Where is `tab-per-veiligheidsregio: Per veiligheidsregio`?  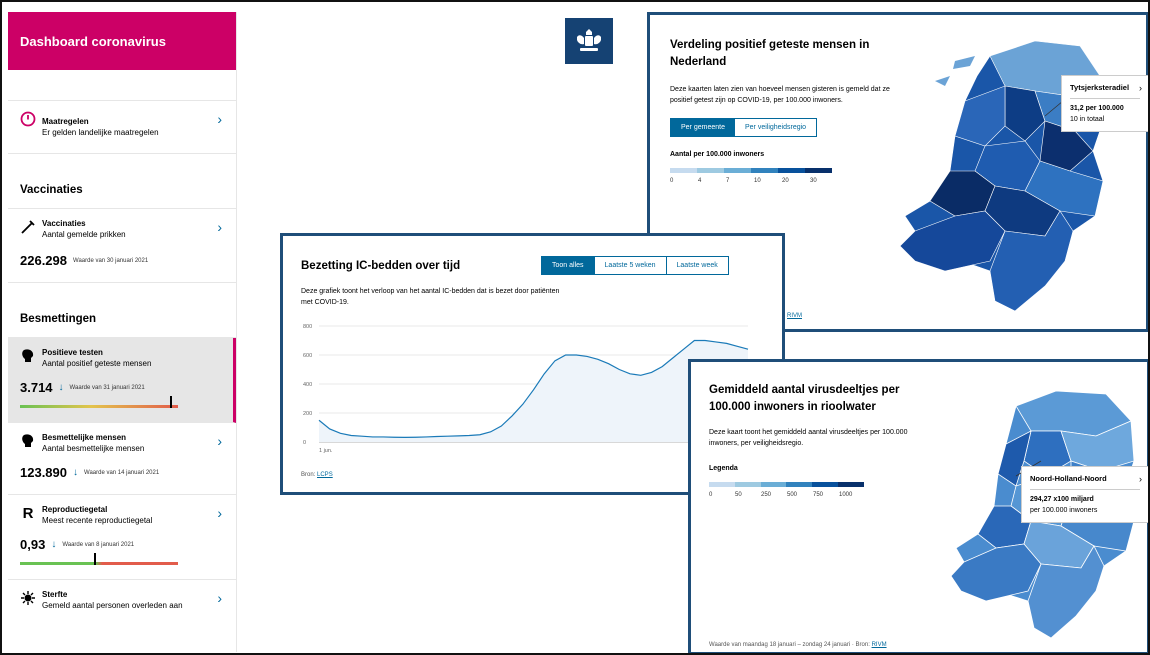 tab-per-veiligheidsregio: Per veiligheidsregio is located at coordinates (775, 127).